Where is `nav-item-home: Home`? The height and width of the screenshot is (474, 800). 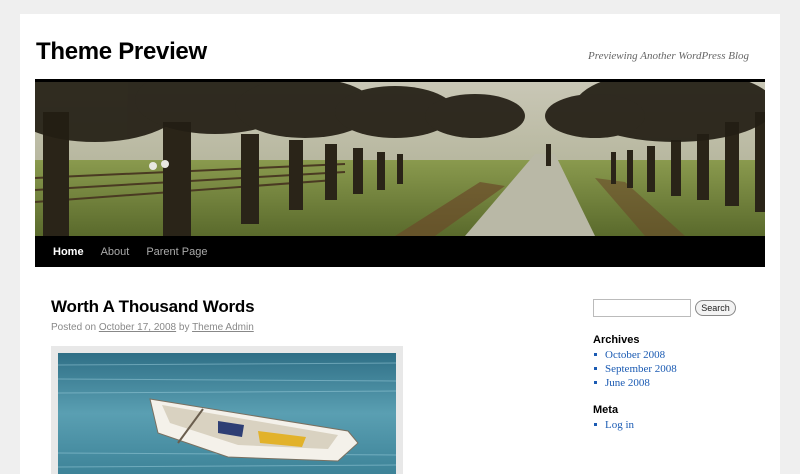
nav-item-home: Home is located at coordinates (68, 252).